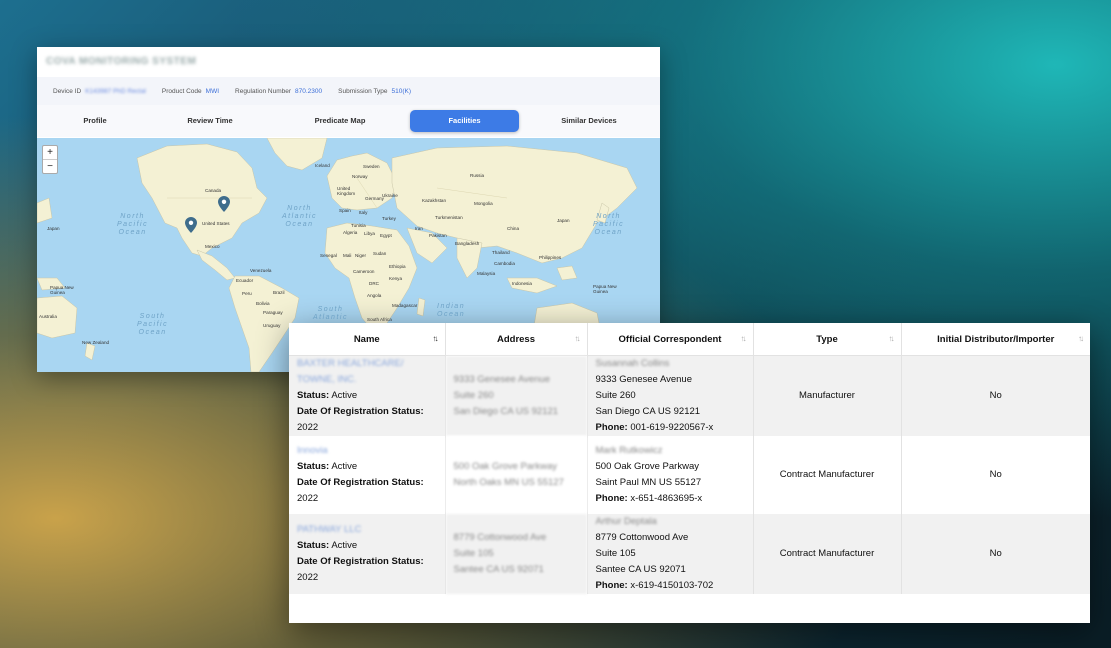  I want to click on zoom-in-button: +, so click(50, 153).